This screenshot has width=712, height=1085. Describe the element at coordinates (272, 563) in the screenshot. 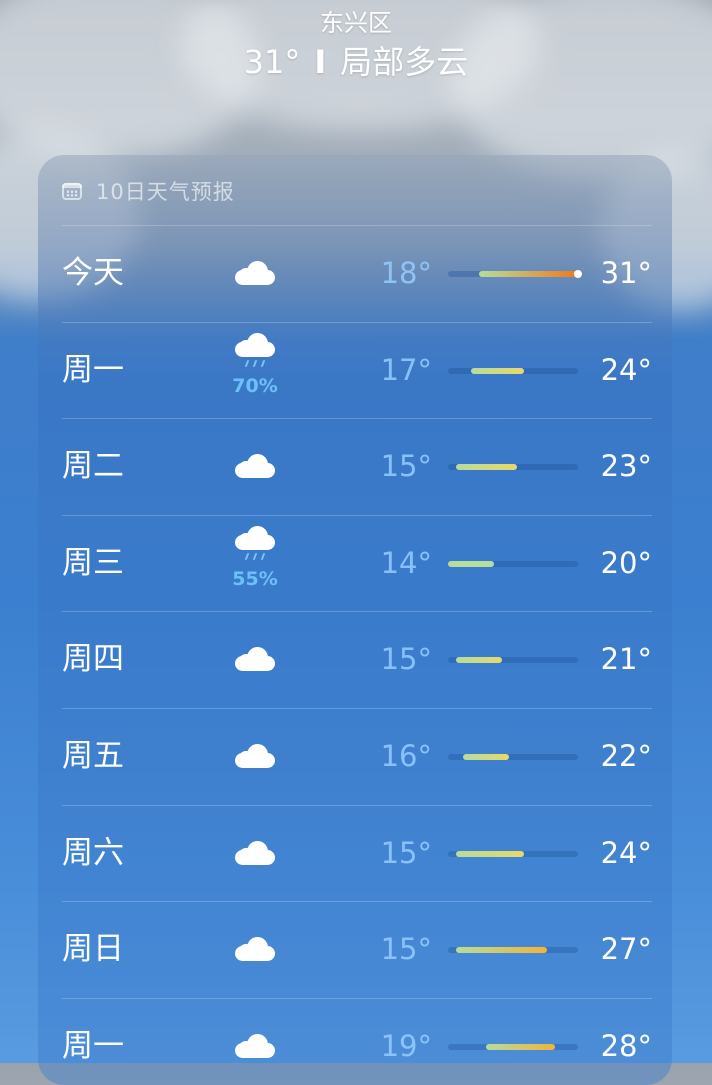

I see `weather-icon-wrap: 55%` at that location.